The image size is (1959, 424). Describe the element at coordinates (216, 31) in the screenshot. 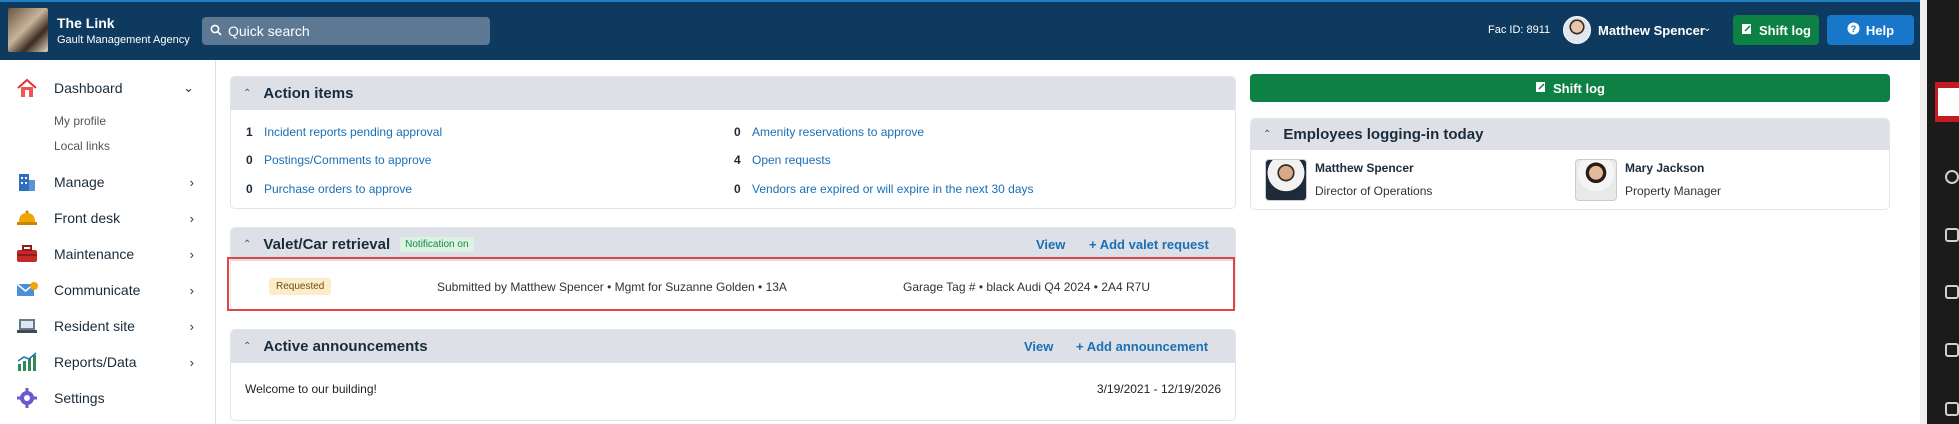

I see `search-icon` at that location.